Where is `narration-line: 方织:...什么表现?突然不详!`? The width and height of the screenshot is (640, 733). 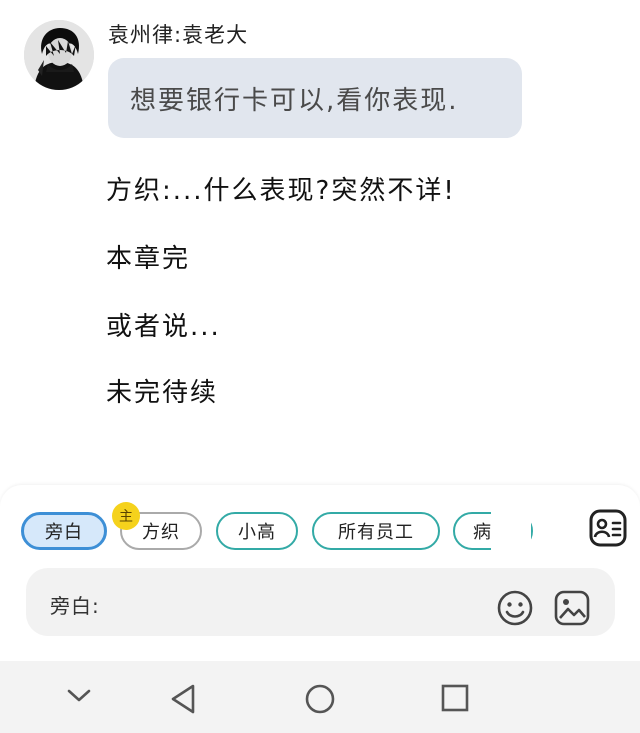 narration-line: 方织:...什么表现?突然不详! is located at coordinates (281, 188).